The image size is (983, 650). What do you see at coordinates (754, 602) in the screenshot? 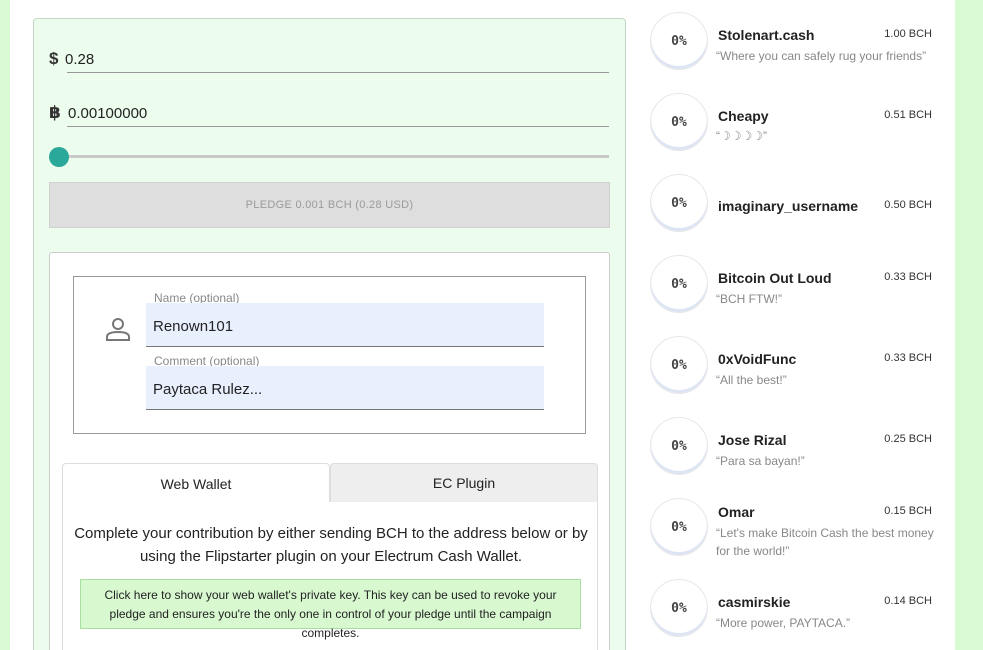
I see `backer-name: casmirskie` at bounding box center [754, 602].